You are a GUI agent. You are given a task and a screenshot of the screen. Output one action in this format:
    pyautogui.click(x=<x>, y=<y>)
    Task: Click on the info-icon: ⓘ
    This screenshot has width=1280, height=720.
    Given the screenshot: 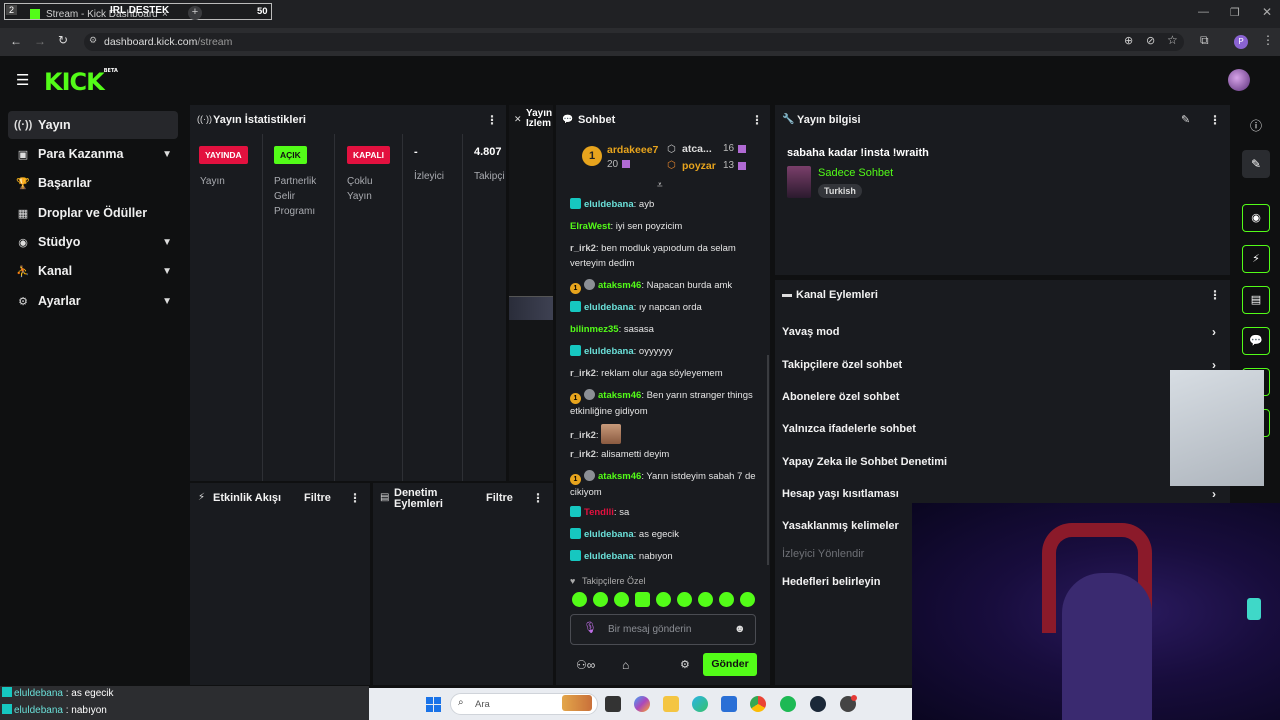 What is the action you would take?
    pyautogui.click(x=1256, y=125)
    